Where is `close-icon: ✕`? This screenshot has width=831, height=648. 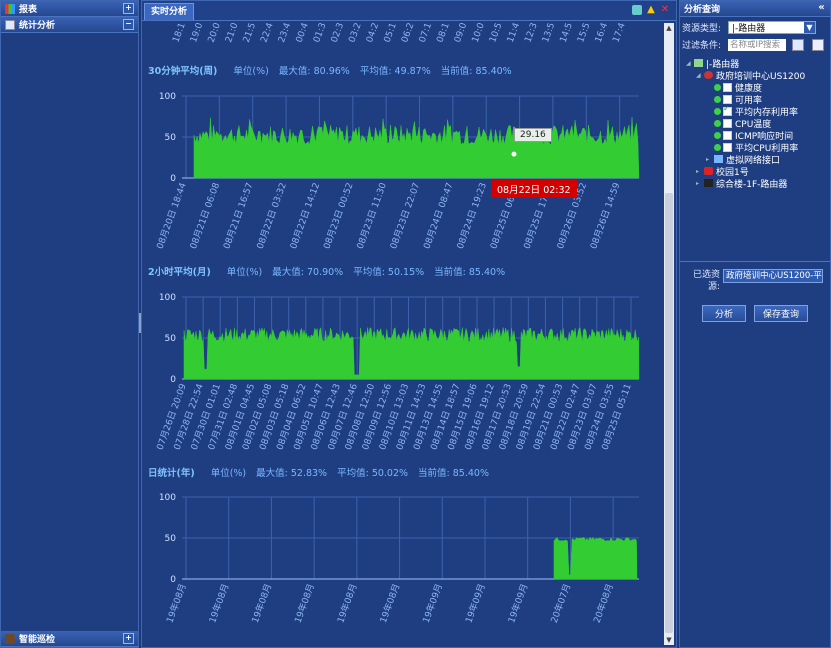 close-icon: ✕ is located at coordinates (665, 10).